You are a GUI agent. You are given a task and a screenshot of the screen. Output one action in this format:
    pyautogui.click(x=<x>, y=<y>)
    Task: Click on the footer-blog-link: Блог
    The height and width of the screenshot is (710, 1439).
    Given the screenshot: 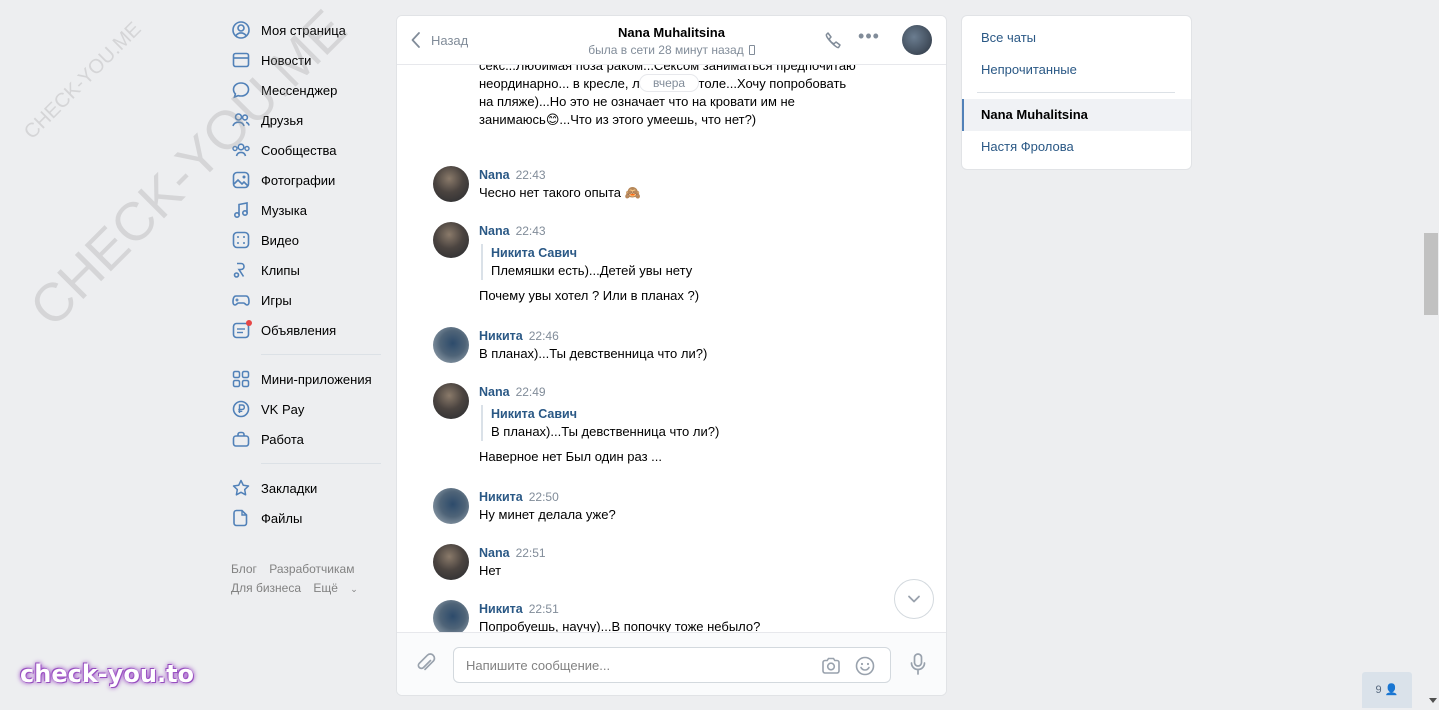 What is the action you would take?
    pyautogui.click(x=244, y=569)
    